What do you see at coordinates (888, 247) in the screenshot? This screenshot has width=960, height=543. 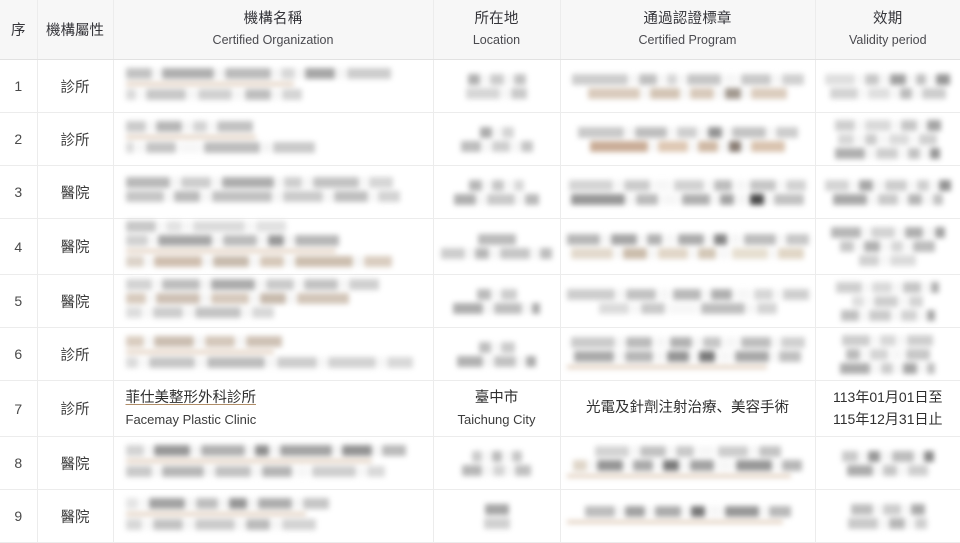 I see `redacted-text-validity` at bounding box center [888, 247].